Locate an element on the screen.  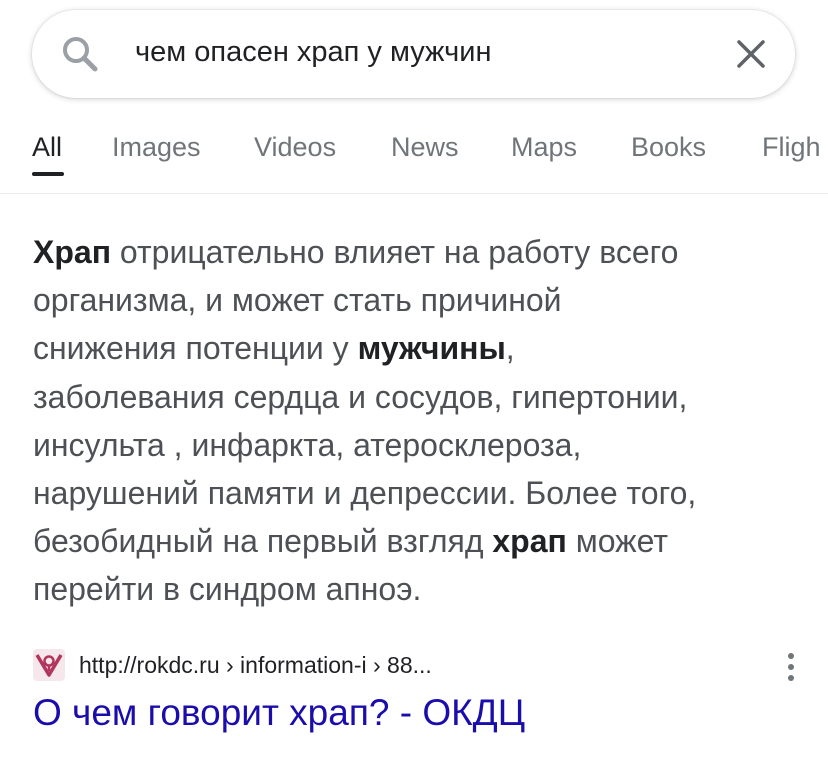
tab-videos: Videos is located at coordinates (295, 147).